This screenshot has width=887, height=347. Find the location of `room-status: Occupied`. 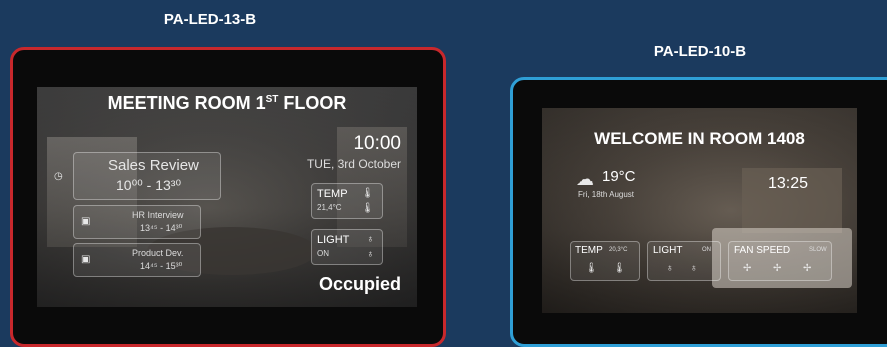

room-status: Occupied is located at coordinates (359, 284).